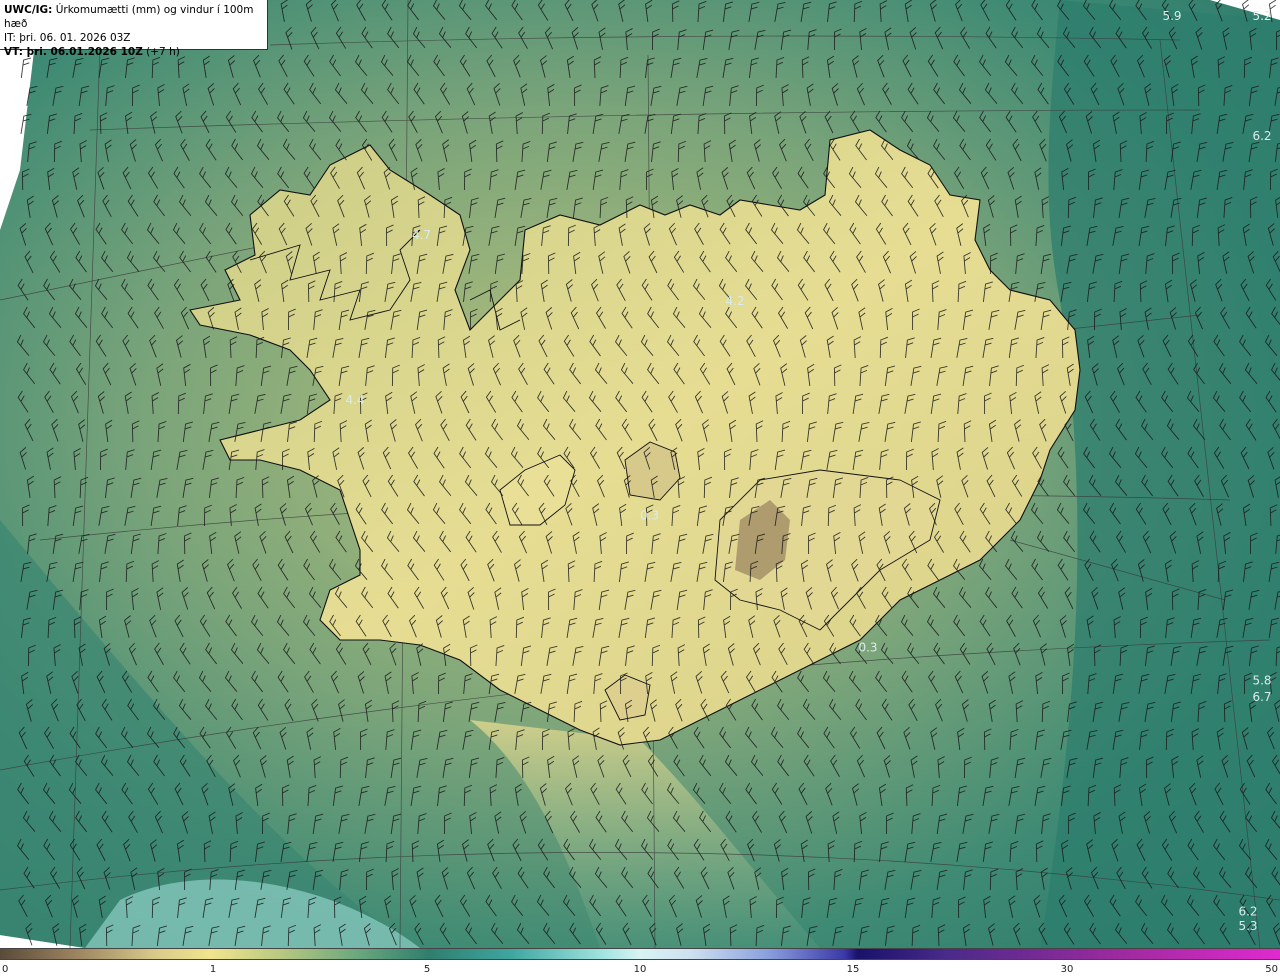  I want to click on map-value-label: 5.8, so click(1261, 681).